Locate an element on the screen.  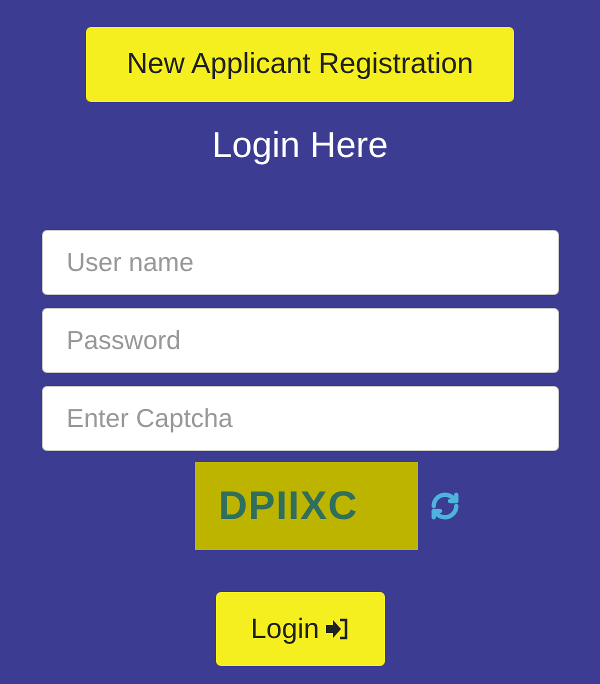
login-button: Login is located at coordinates (300, 629).